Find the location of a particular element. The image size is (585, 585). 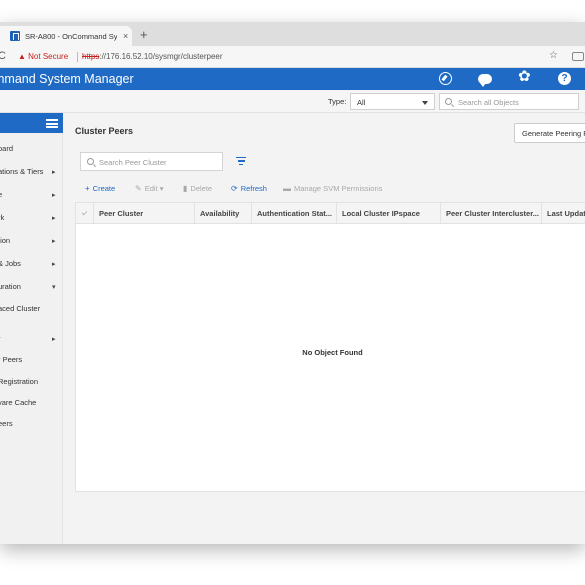

edit-button: ✎ Edit ▾ is located at coordinates (149, 188).